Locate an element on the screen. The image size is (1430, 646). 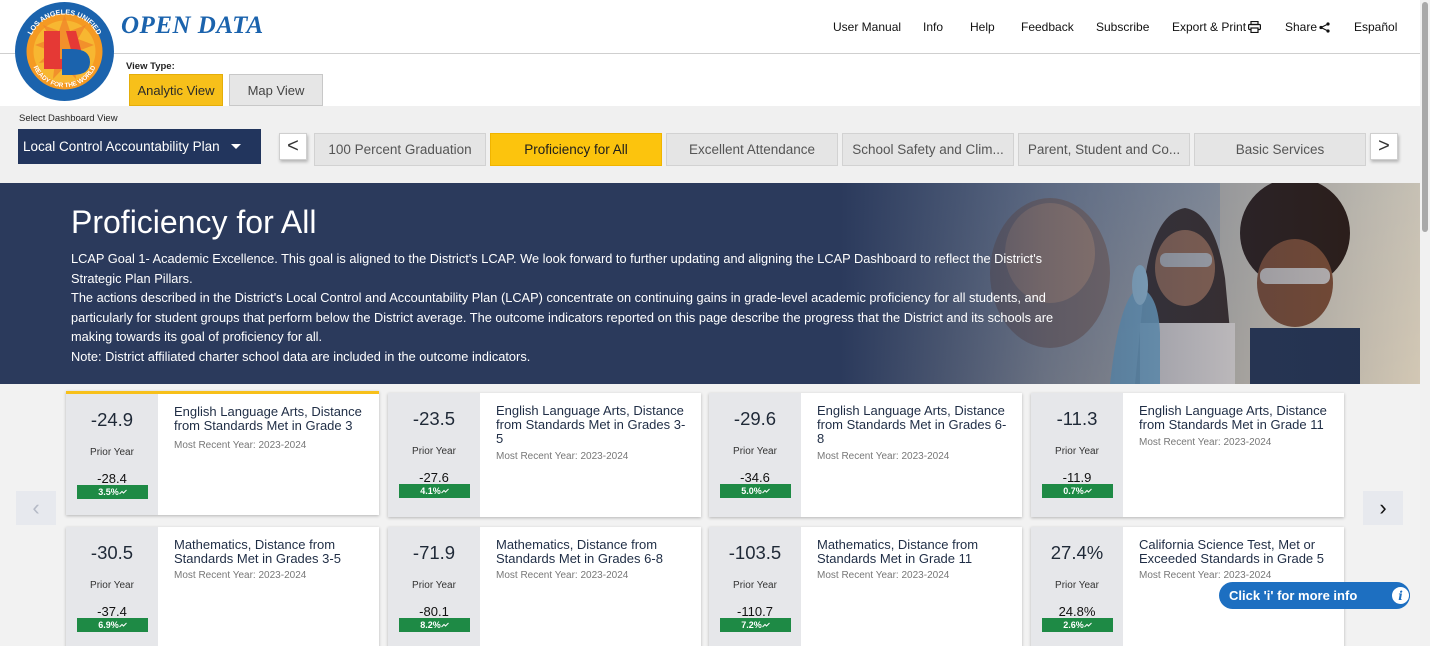
card-value: -29.6 is located at coordinates (755, 418).